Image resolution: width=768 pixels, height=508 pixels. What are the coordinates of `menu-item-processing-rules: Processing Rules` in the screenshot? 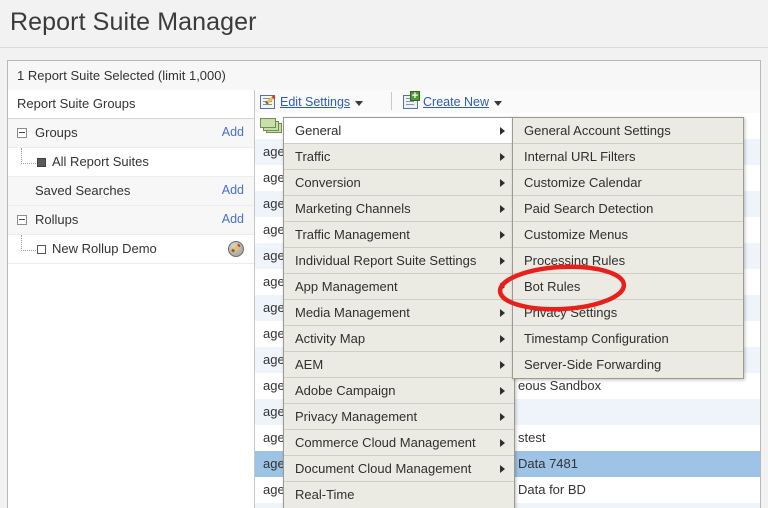 It's located at (628, 261).